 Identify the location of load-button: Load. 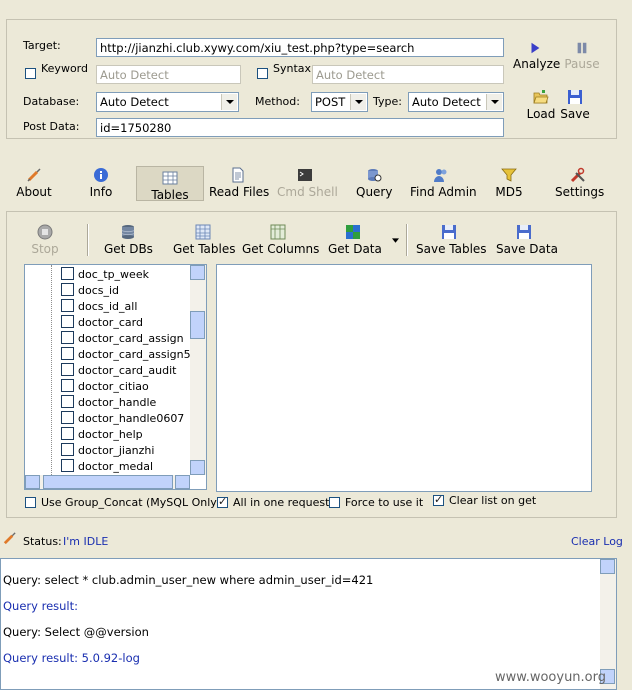
(541, 105).